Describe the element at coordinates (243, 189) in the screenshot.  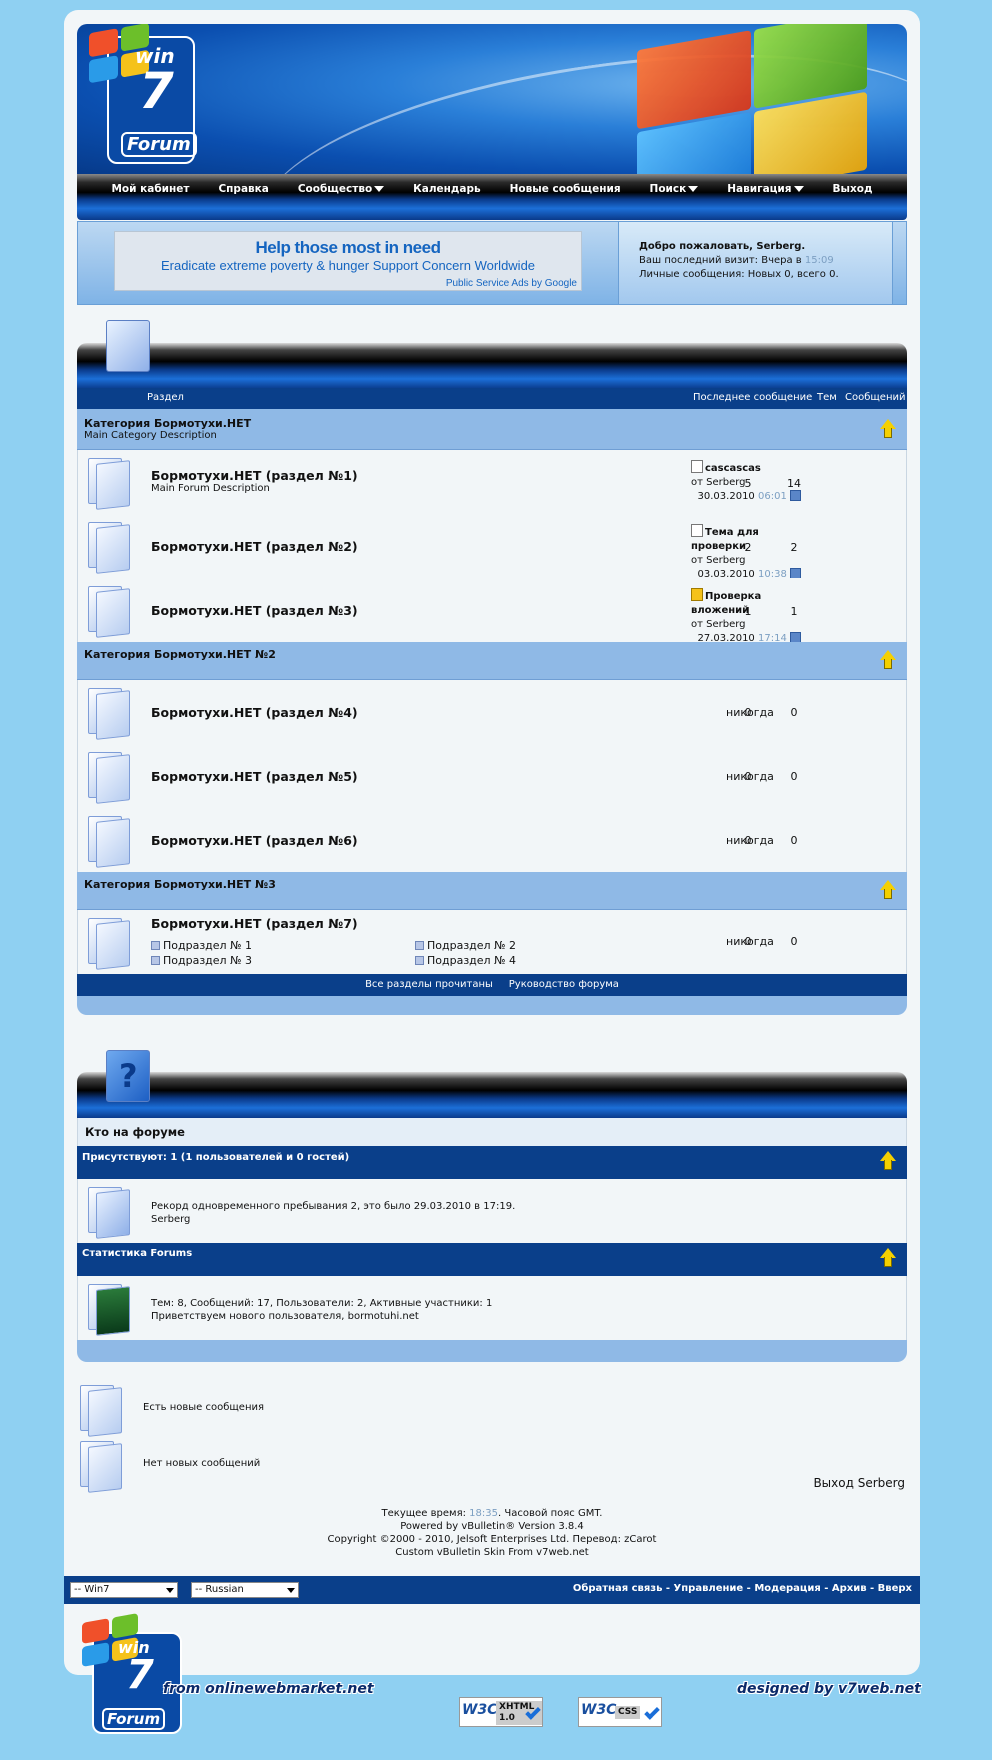
I see `nav-help: Справка` at that location.